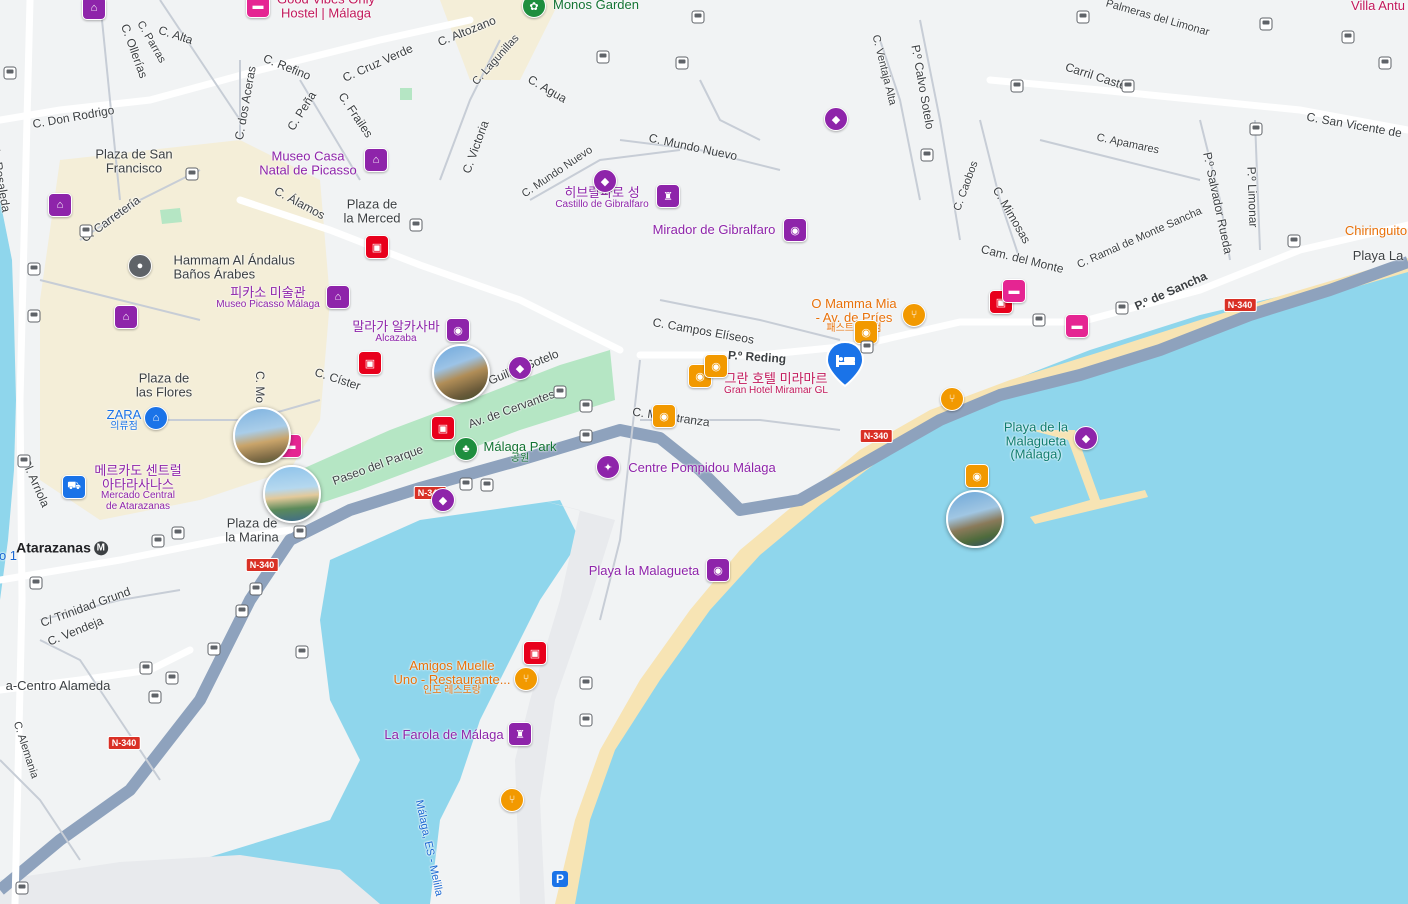 Image resolution: width=1408 pixels, height=904 pixels. I want to click on poi-monos-garden: Monos Garden, so click(596, 6).